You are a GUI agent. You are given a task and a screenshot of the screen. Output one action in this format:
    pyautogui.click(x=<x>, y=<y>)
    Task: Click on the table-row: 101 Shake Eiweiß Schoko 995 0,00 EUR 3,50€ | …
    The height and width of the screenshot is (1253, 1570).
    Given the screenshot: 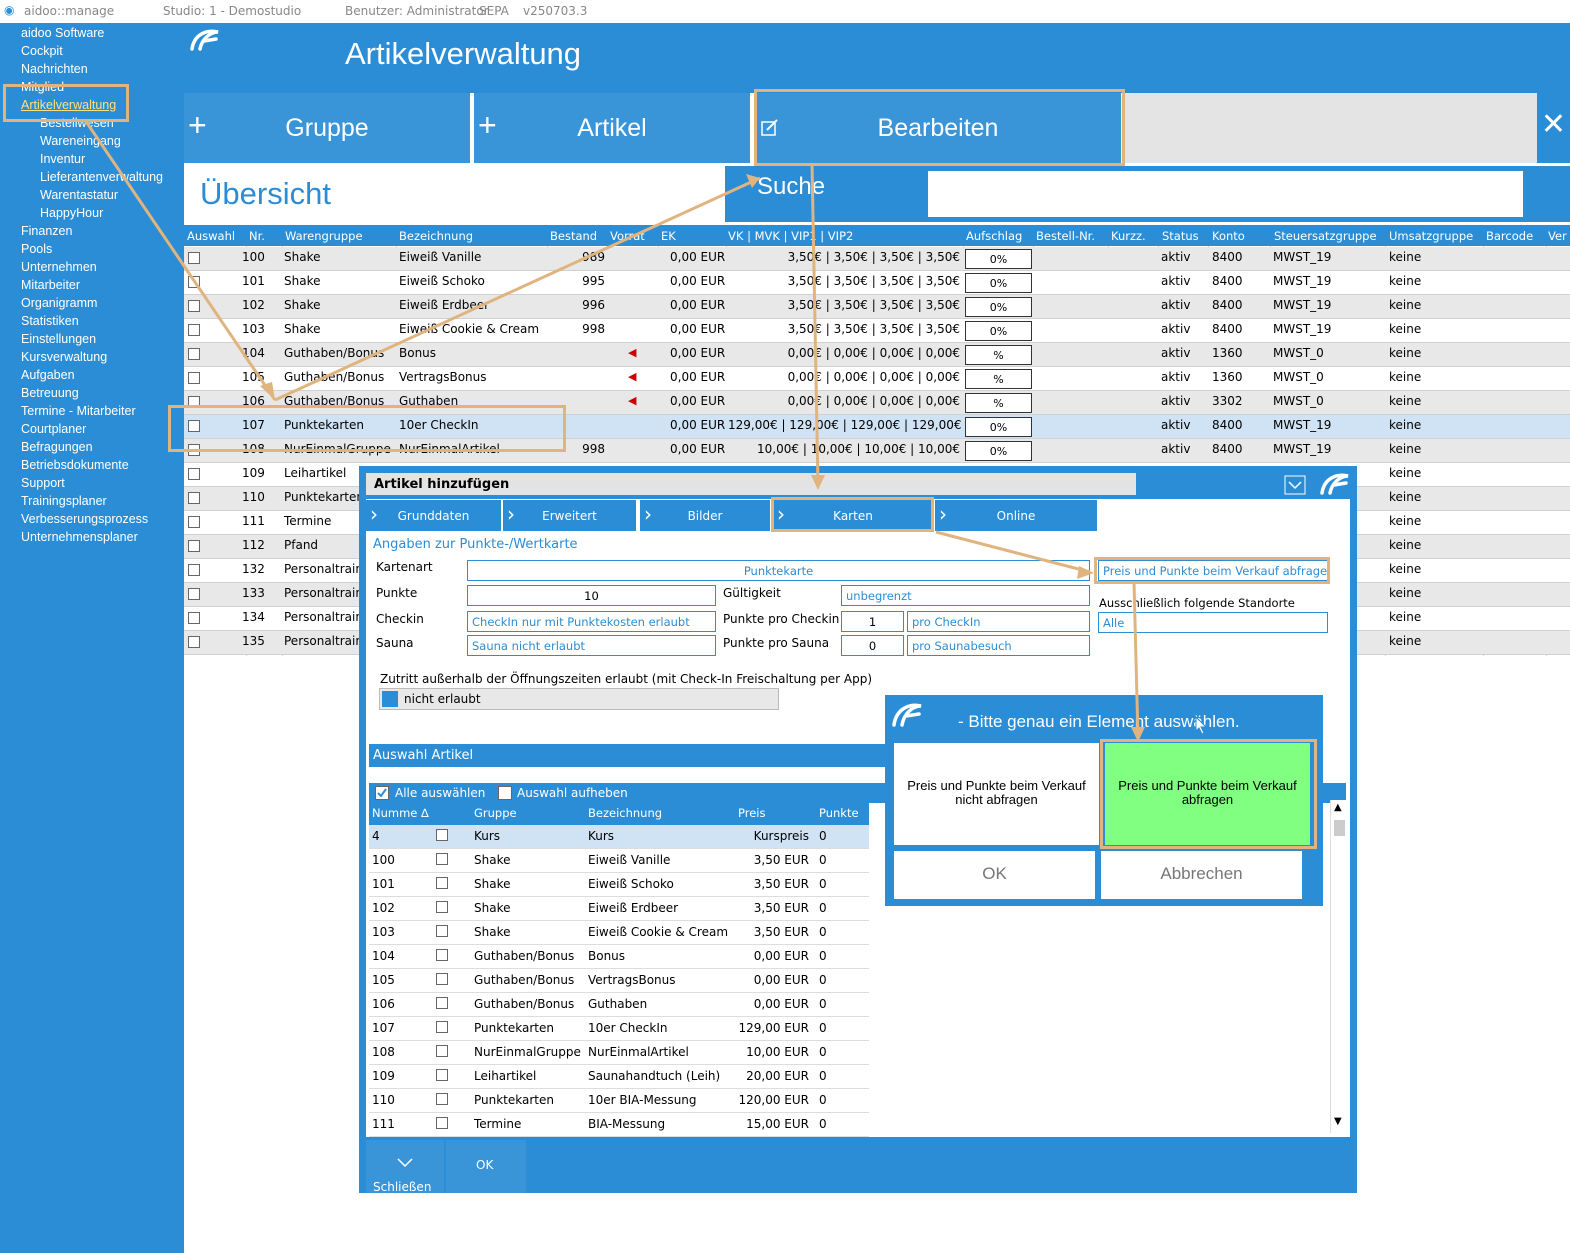 What is the action you would take?
    pyautogui.click(x=877, y=283)
    